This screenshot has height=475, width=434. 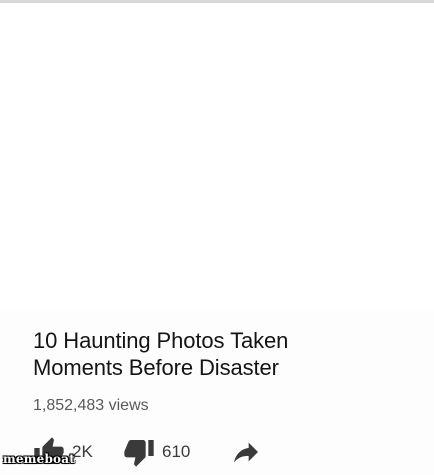 What do you see at coordinates (91, 405) in the screenshot?
I see `view-count: 1,852,483 views` at bounding box center [91, 405].